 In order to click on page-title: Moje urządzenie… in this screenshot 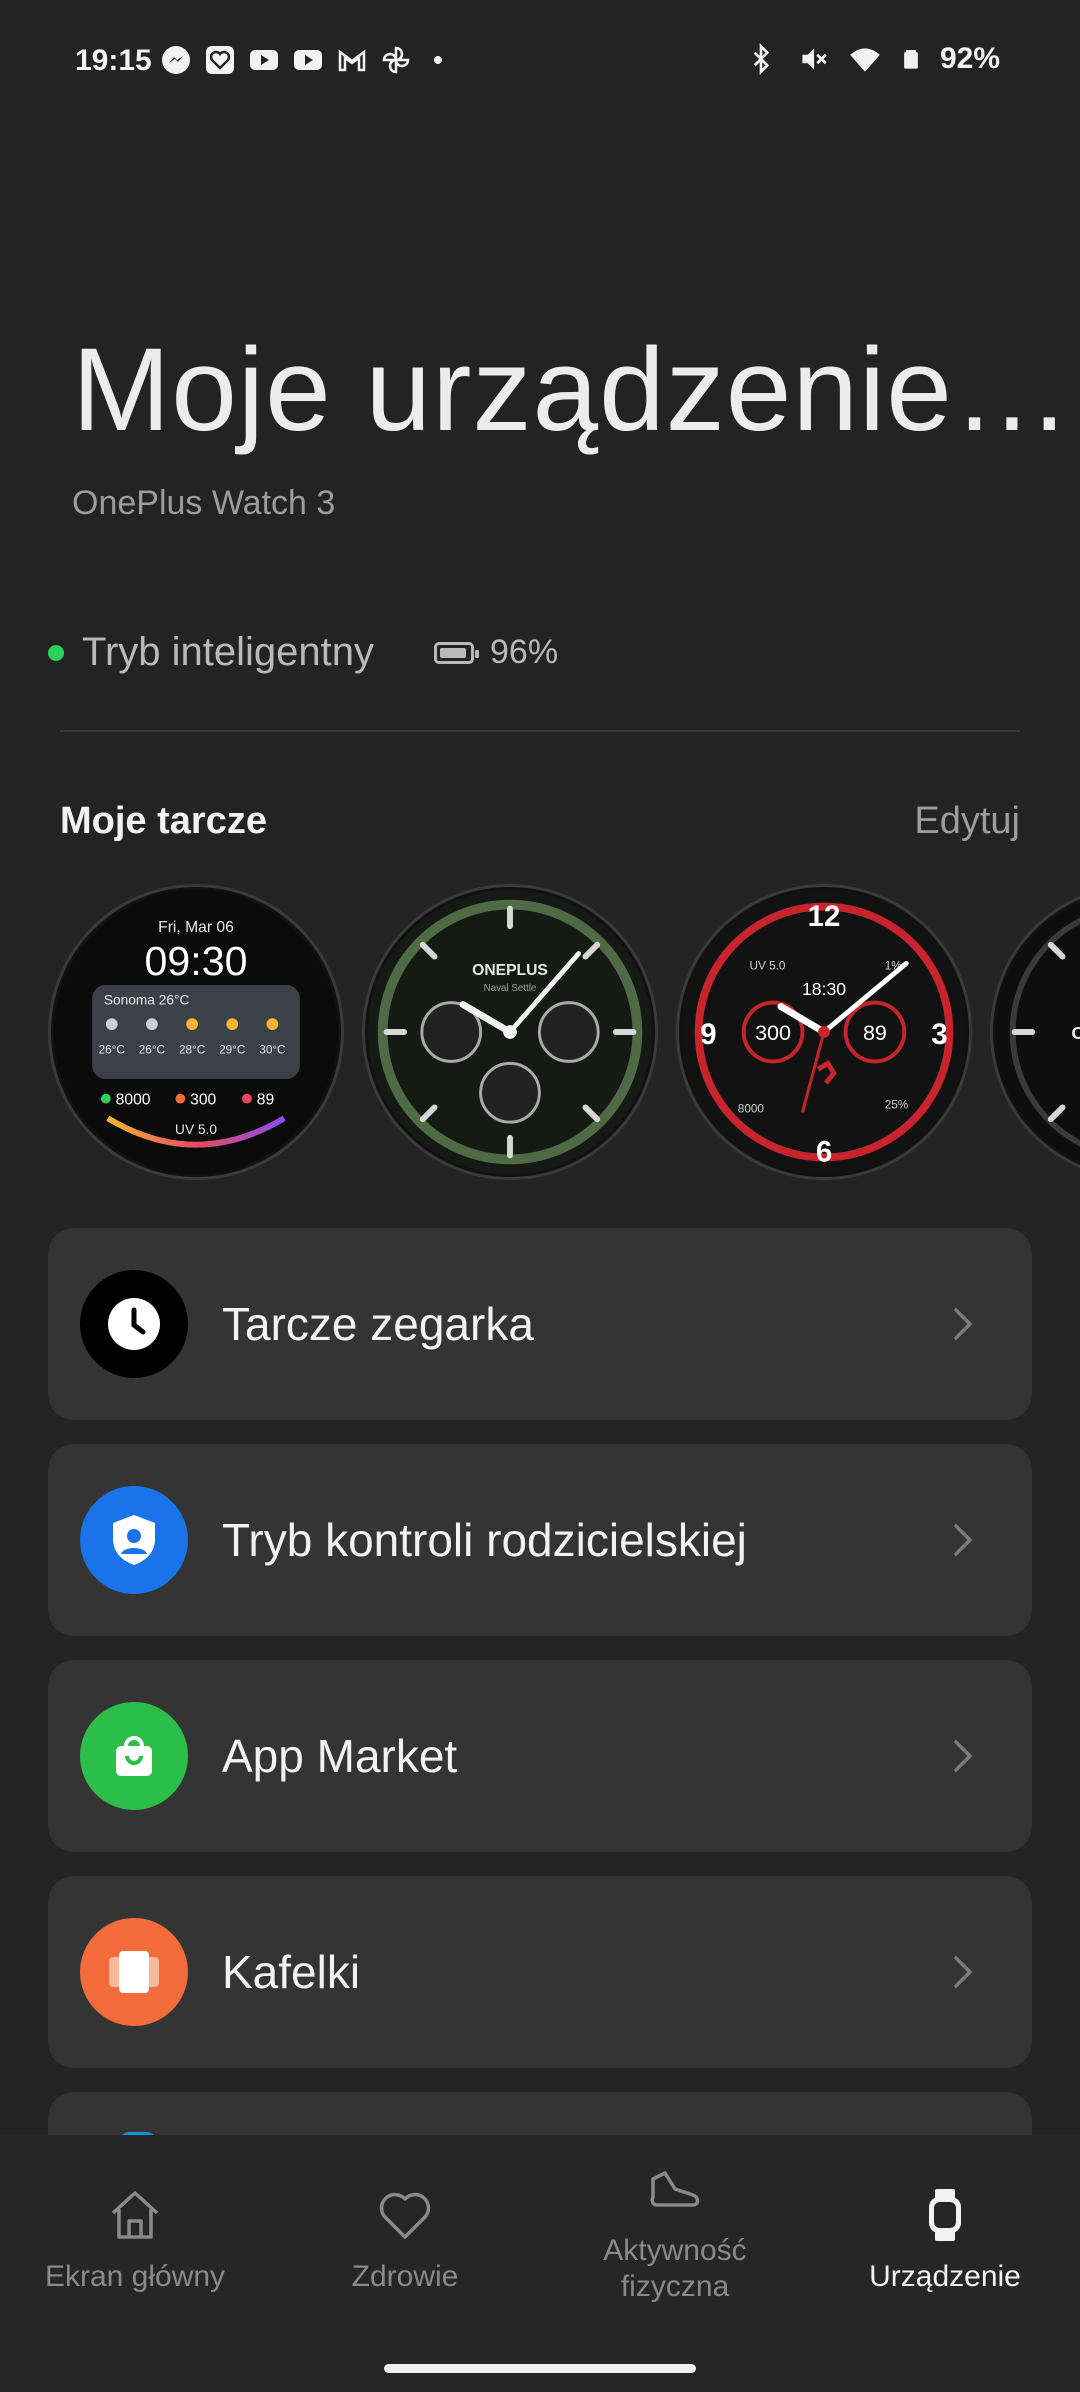, I will do `click(572, 390)`.